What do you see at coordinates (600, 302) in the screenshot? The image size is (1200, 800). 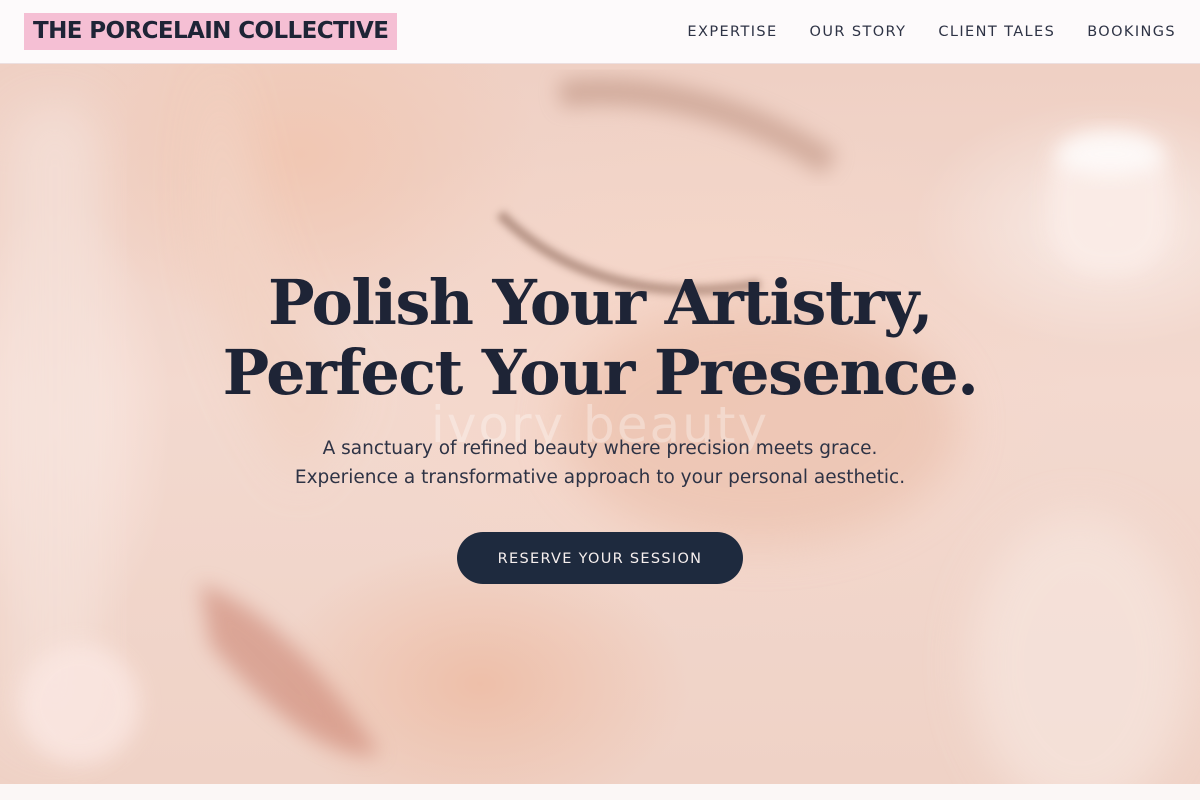 I see `hero-headline-line-1: Polish Your Artistry,` at bounding box center [600, 302].